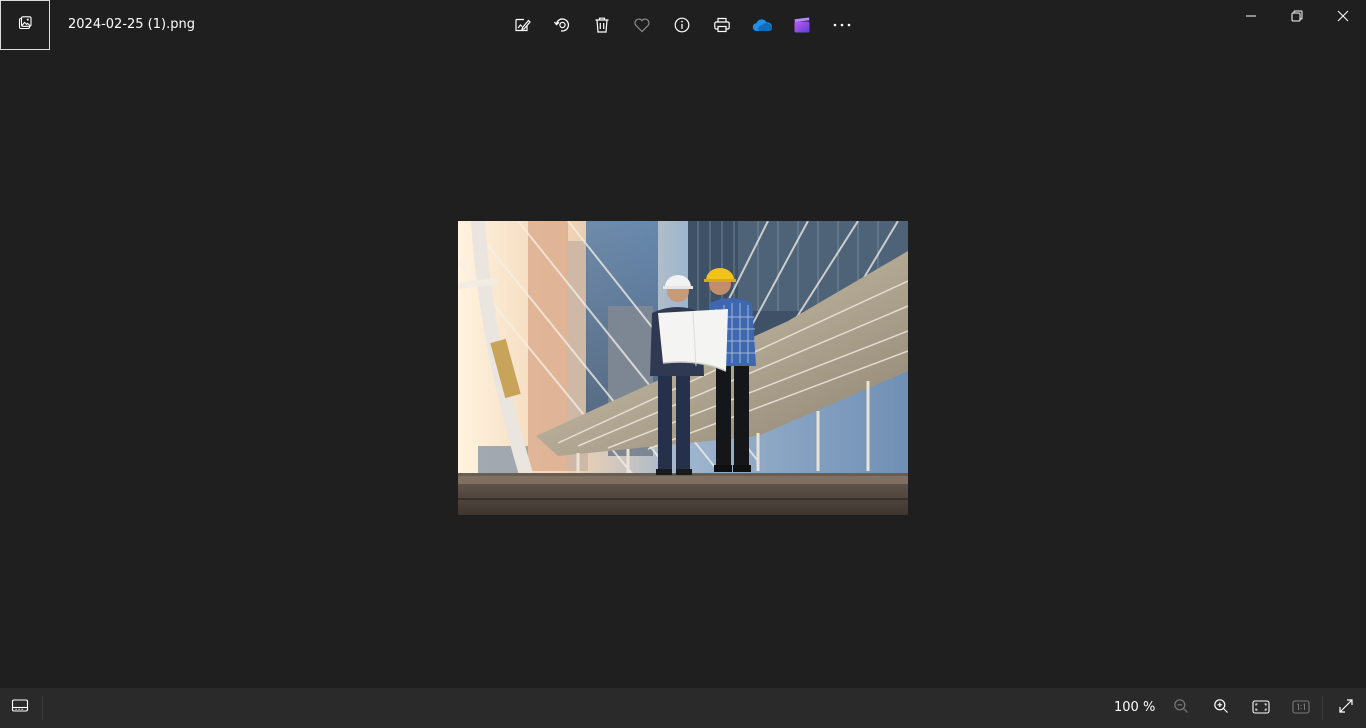 The image size is (1366, 728). I want to click on onedrive-cloud-icon, so click(762, 25).